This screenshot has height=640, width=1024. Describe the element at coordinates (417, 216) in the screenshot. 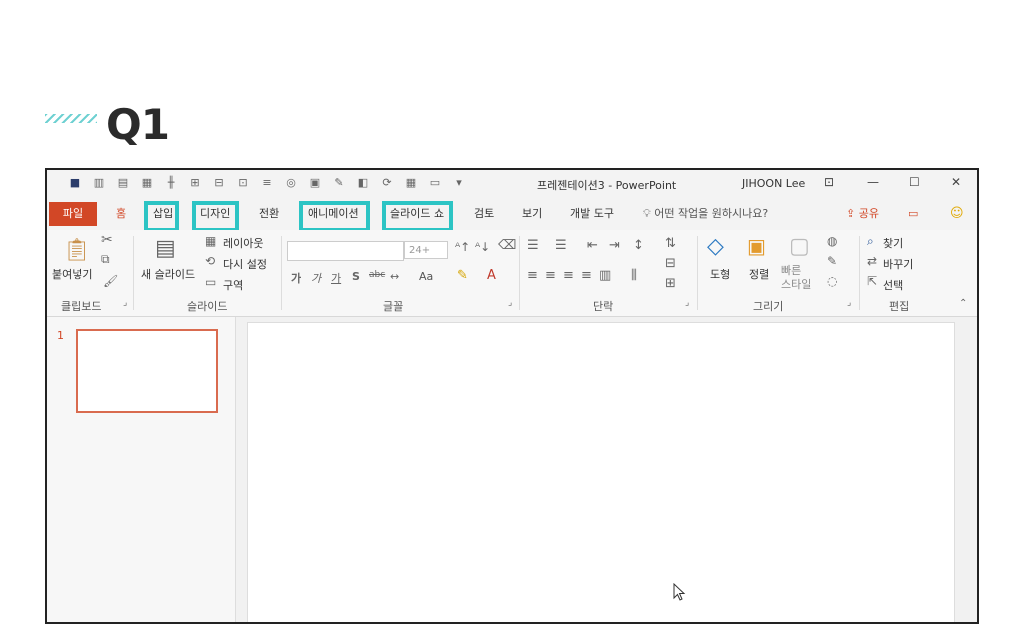

I see `highlight-slideshow` at that location.